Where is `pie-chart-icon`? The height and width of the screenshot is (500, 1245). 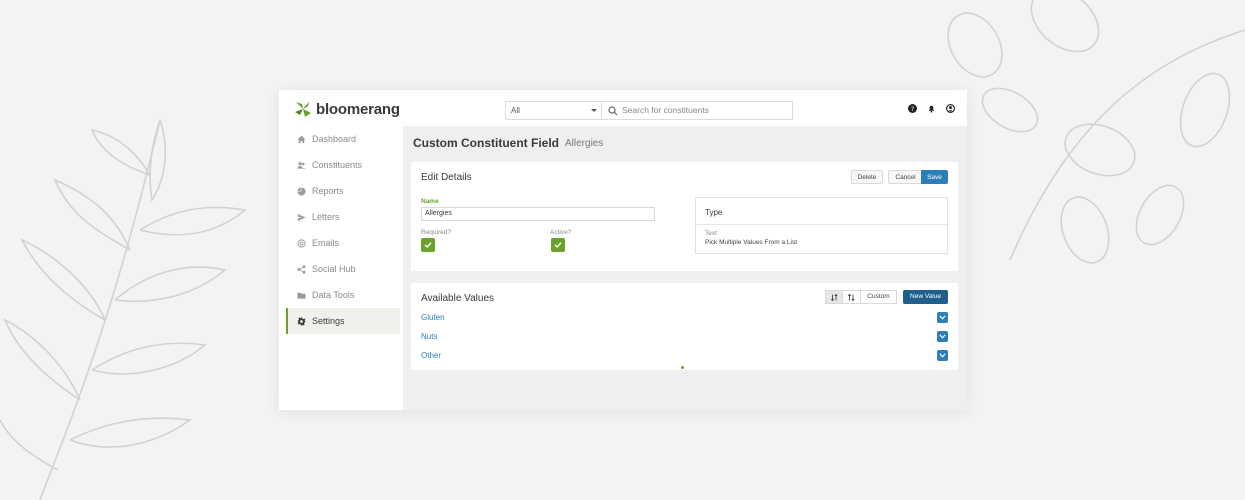
pie-chart-icon is located at coordinates (301, 191).